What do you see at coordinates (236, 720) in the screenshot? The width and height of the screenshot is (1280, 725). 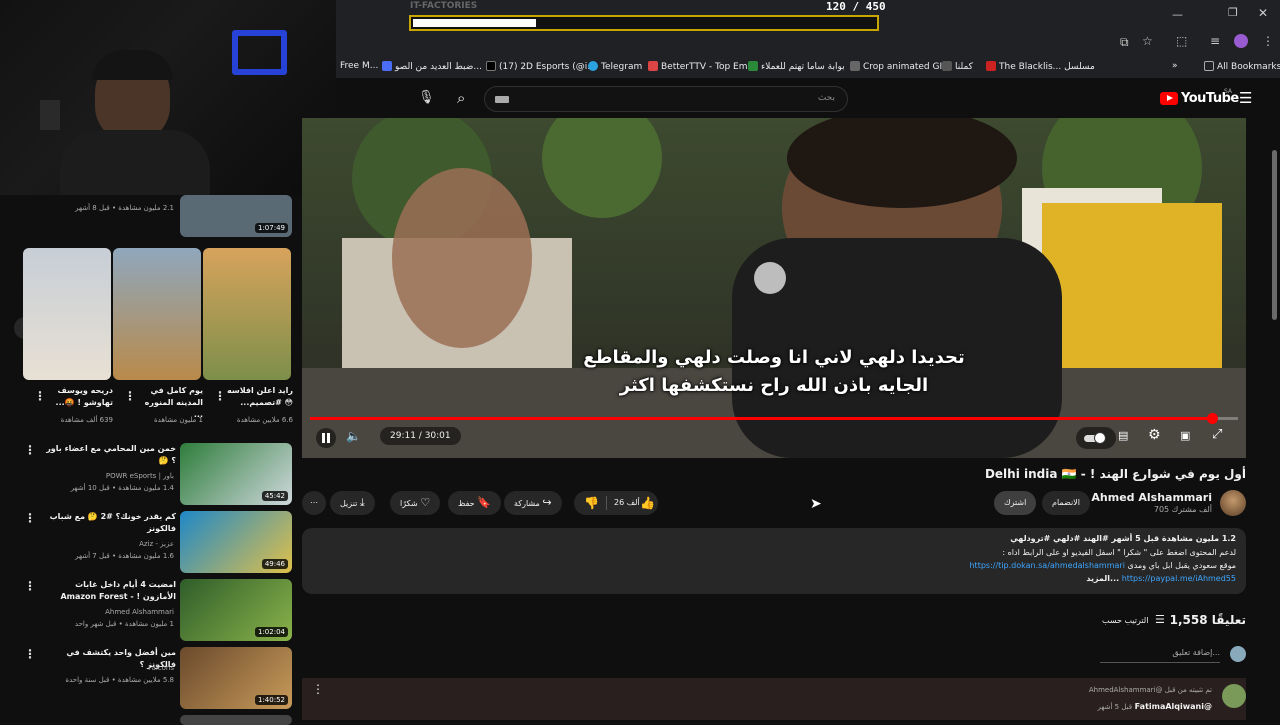 I see `video-thumbnail` at bounding box center [236, 720].